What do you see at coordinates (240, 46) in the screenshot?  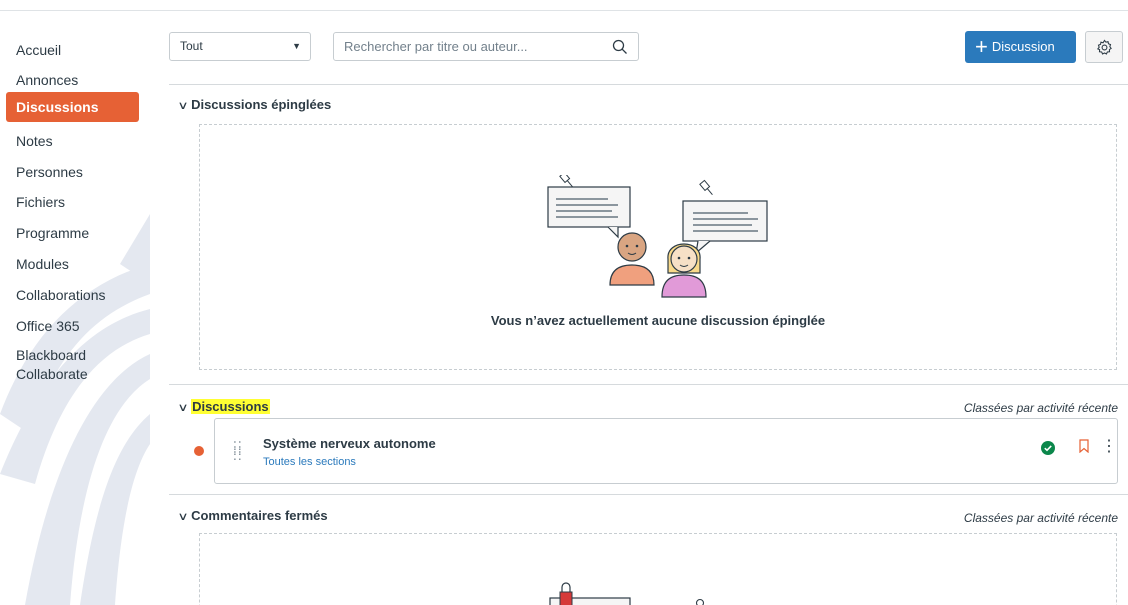 I see `filter-select: Tout ▼` at bounding box center [240, 46].